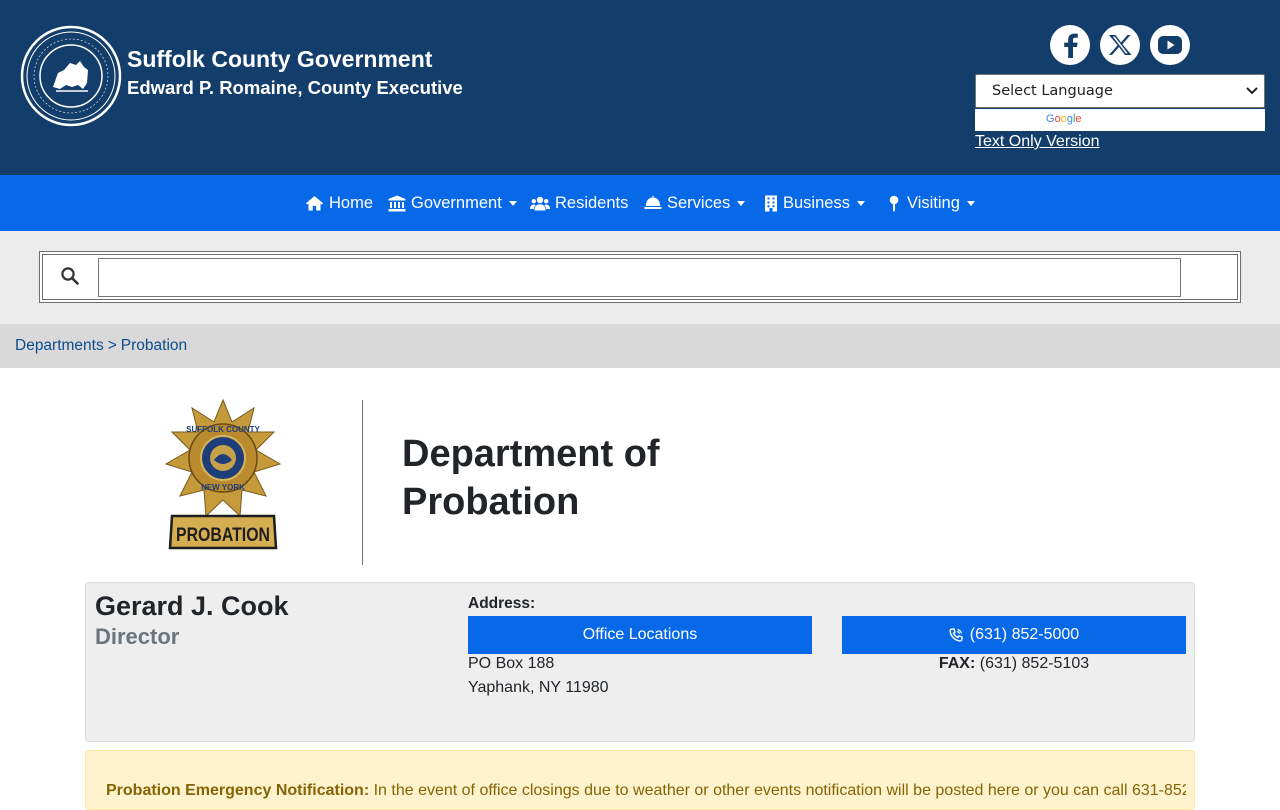  I want to click on page-title-line1: Department of, so click(531, 454).